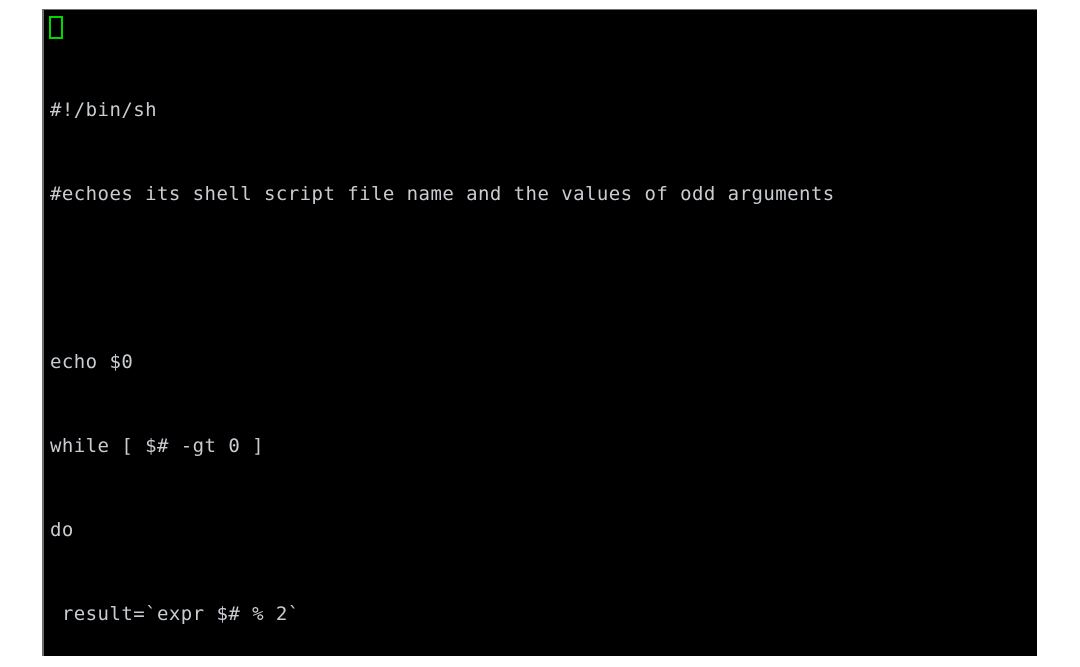 The width and height of the screenshot is (1080, 667). I want to click on code-line: do, so click(62, 530).